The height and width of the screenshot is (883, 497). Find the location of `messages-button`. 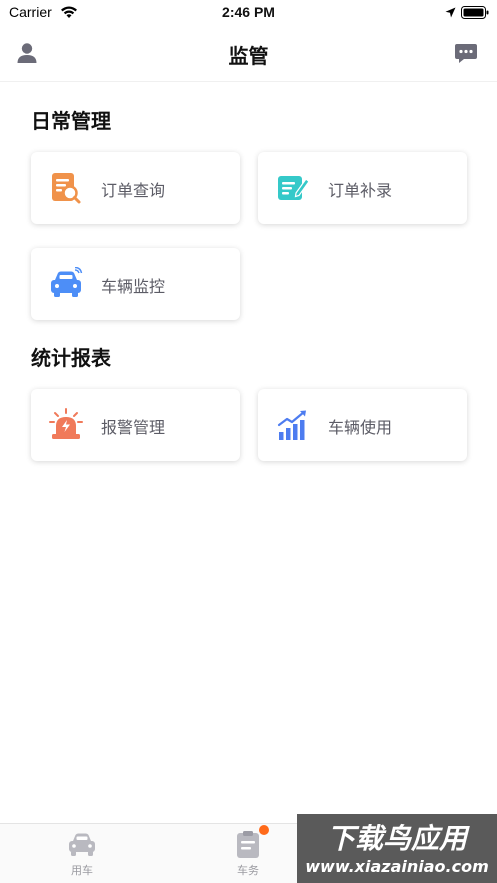

messages-button is located at coordinates (466, 53).